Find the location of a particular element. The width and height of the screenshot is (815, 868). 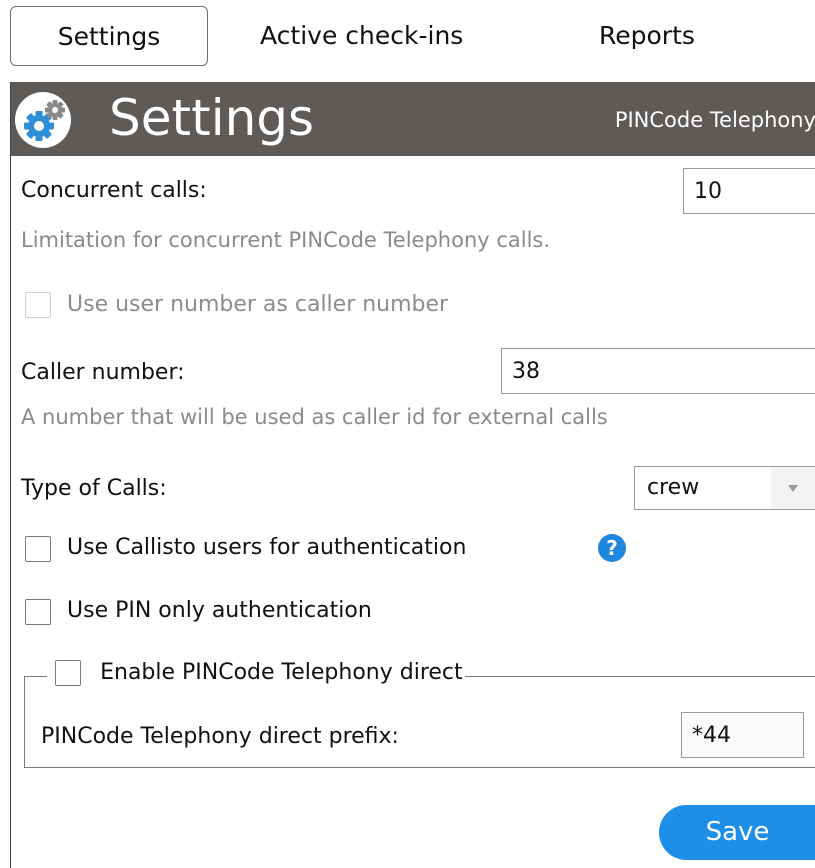

use-callisto-users-label: Use Callisto users for authentication is located at coordinates (267, 547).